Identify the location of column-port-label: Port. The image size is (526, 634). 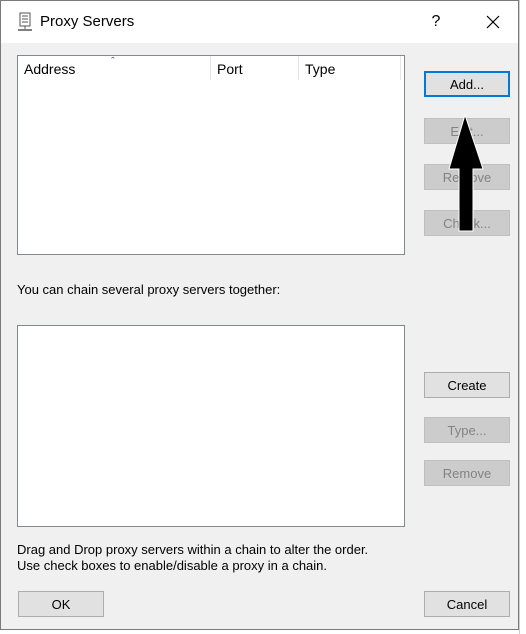
(230, 69).